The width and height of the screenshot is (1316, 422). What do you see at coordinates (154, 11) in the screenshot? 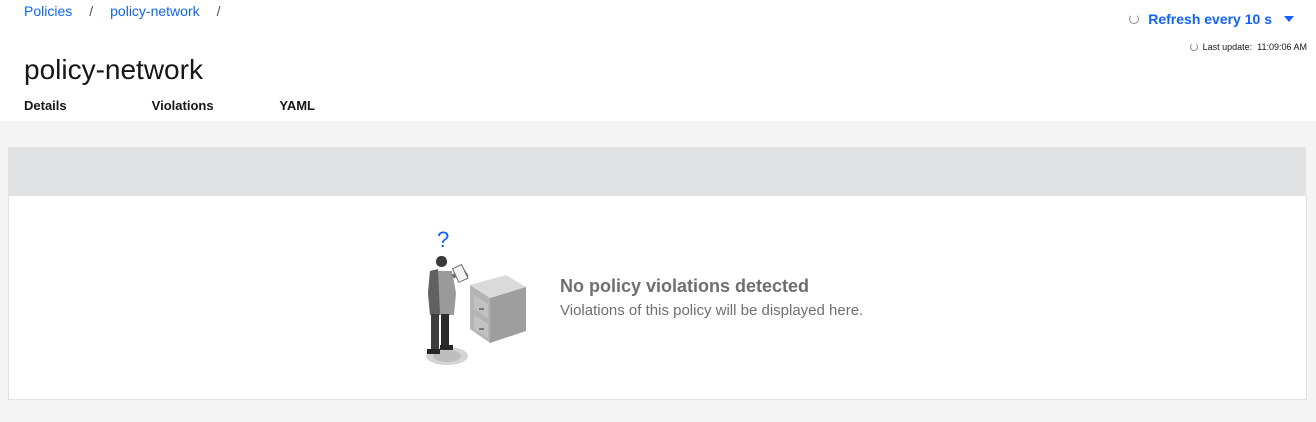
I see `breadcrumb-link-policy-network: policy-network` at bounding box center [154, 11].